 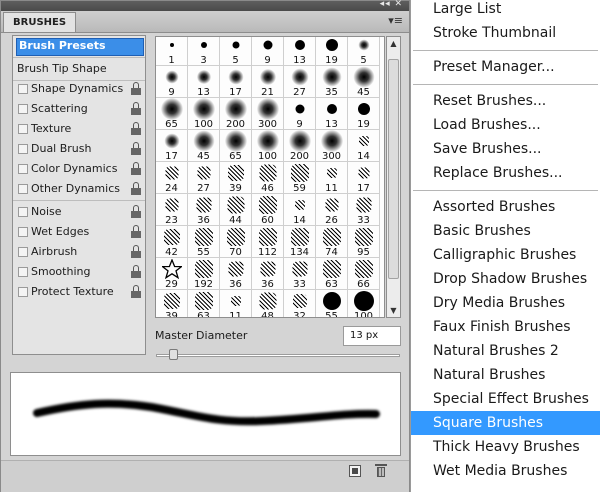 I want to click on menu-item-wet-media-brushes: Wet Media Brushes, so click(x=505, y=471).